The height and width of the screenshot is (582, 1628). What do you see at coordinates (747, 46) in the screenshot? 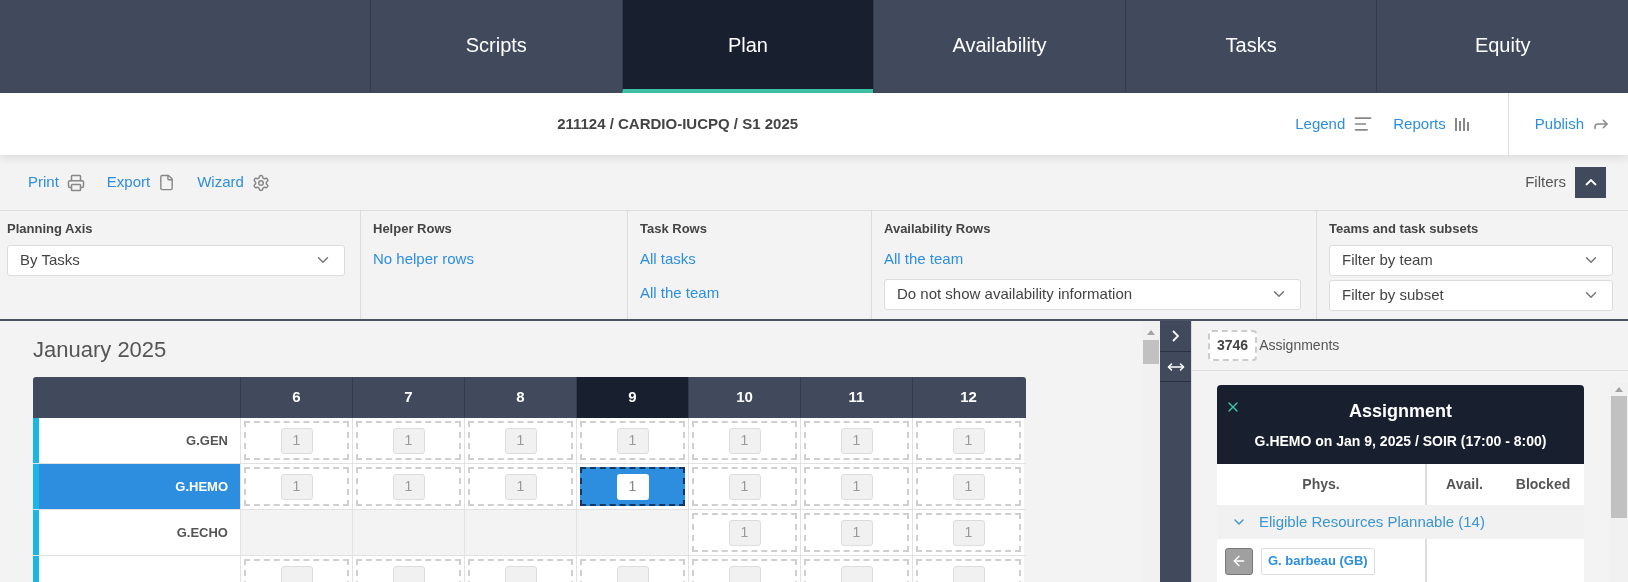
I see `nav-tab: Plan` at bounding box center [747, 46].